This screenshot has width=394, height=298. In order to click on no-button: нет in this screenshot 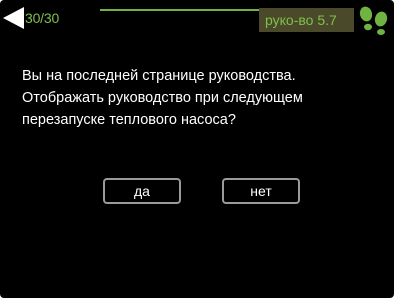, I will do `click(261, 191)`.